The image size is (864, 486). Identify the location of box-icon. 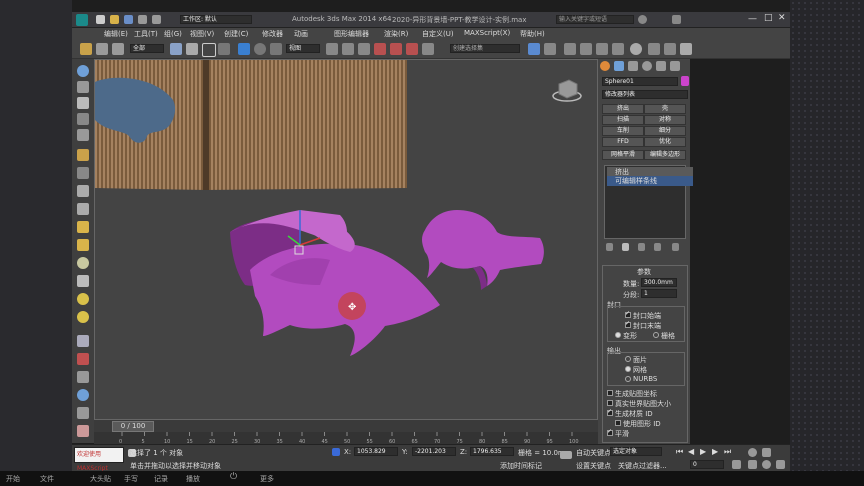
(83, 209).